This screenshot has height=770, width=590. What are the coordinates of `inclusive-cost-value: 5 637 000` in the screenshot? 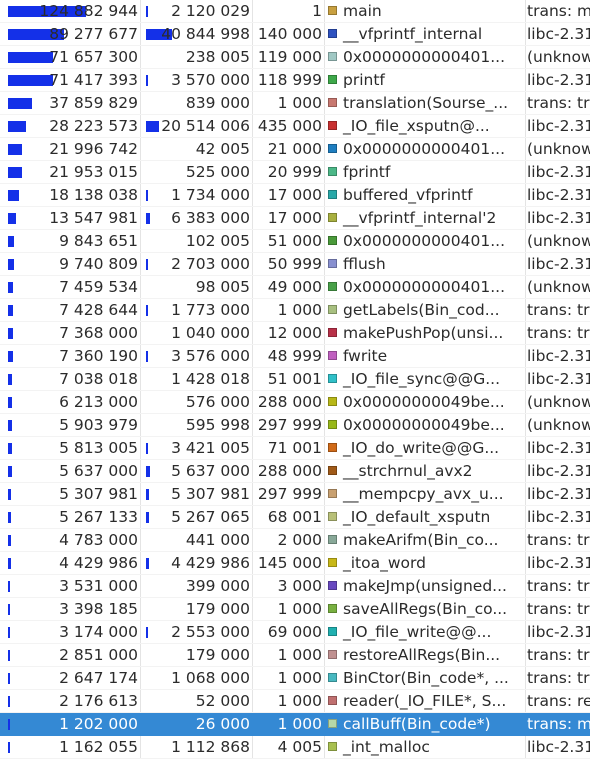 It's located at (98, 471).